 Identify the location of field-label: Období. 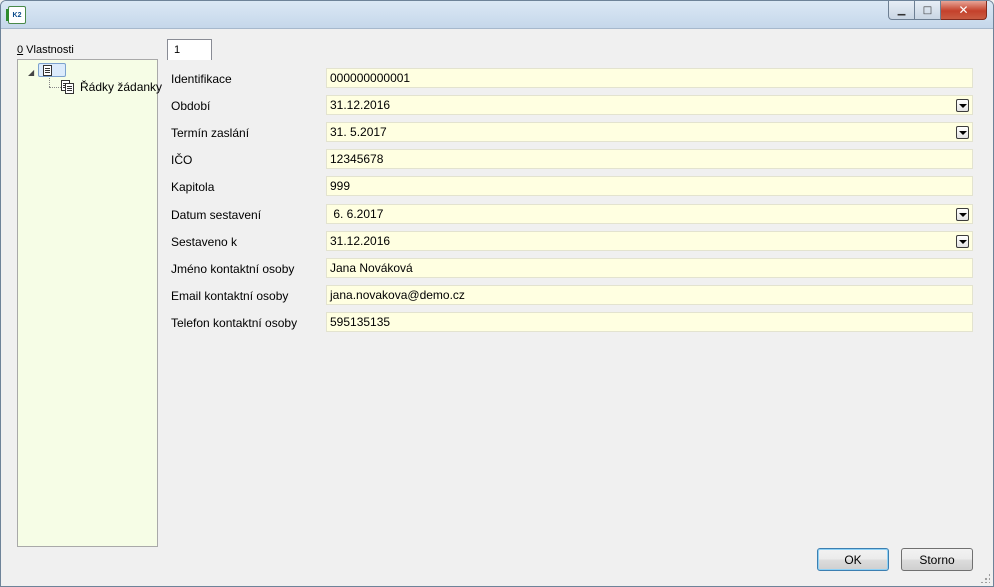
(191, 106).